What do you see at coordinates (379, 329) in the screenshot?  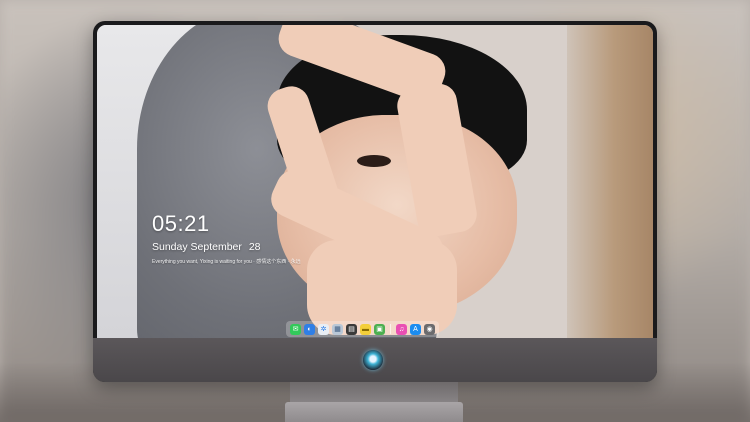 I see `photos-icon: ▣` at bounding box center [379, 329].